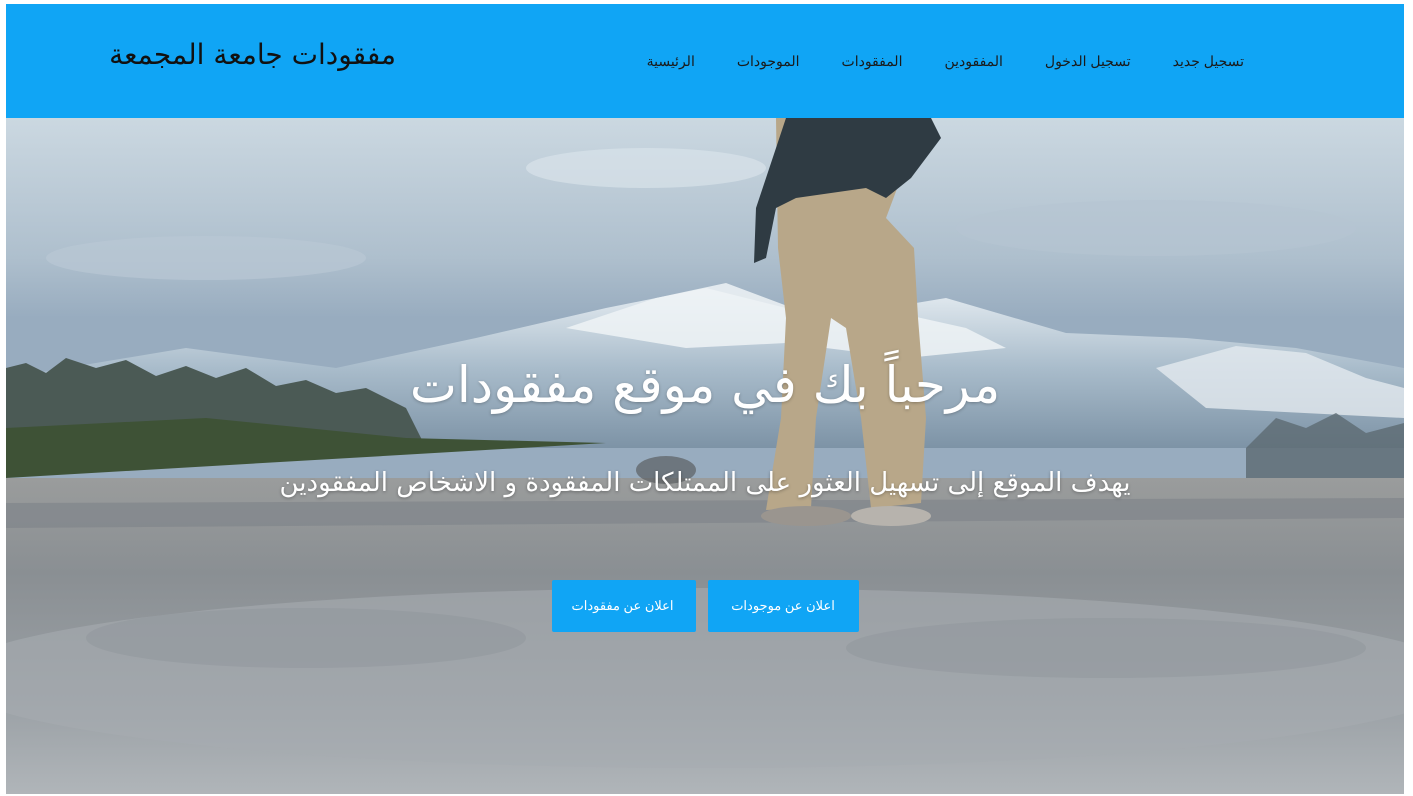 The height and width of the screenshot is (796, 1413). What do you see at coordinates (1208, 61) in the screenshot?
I see `nav-link-register: تسجيل جديد` at bounding box center [1208, 61].